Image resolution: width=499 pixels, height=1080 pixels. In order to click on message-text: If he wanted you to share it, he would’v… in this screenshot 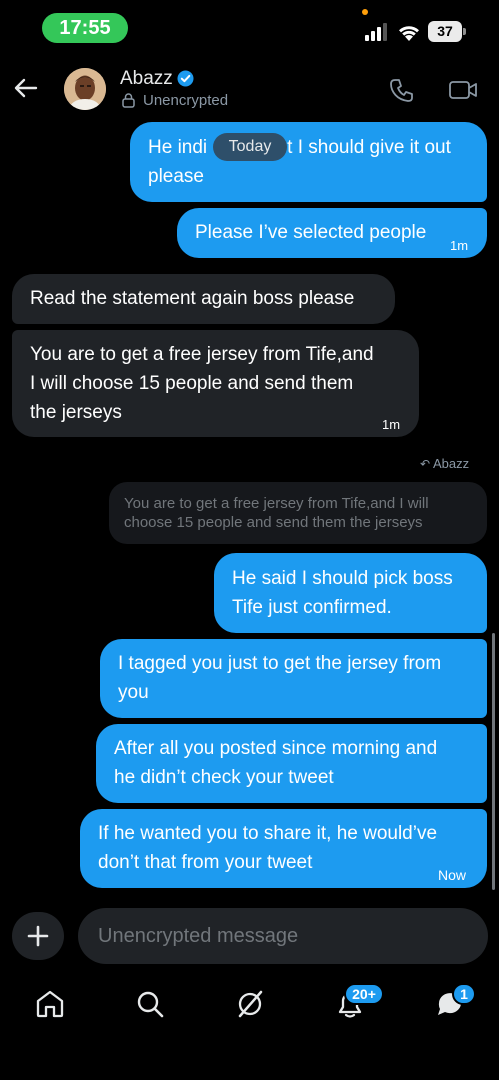, I will do `click(268, 833)`.